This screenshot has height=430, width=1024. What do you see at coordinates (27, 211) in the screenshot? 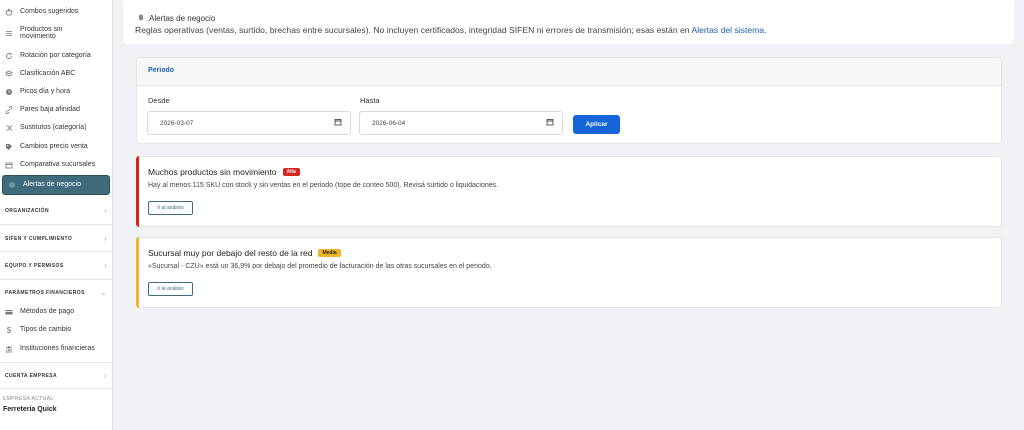
I see `section-label: ORGANIZACIÓN` at bounding box center [27, 211].